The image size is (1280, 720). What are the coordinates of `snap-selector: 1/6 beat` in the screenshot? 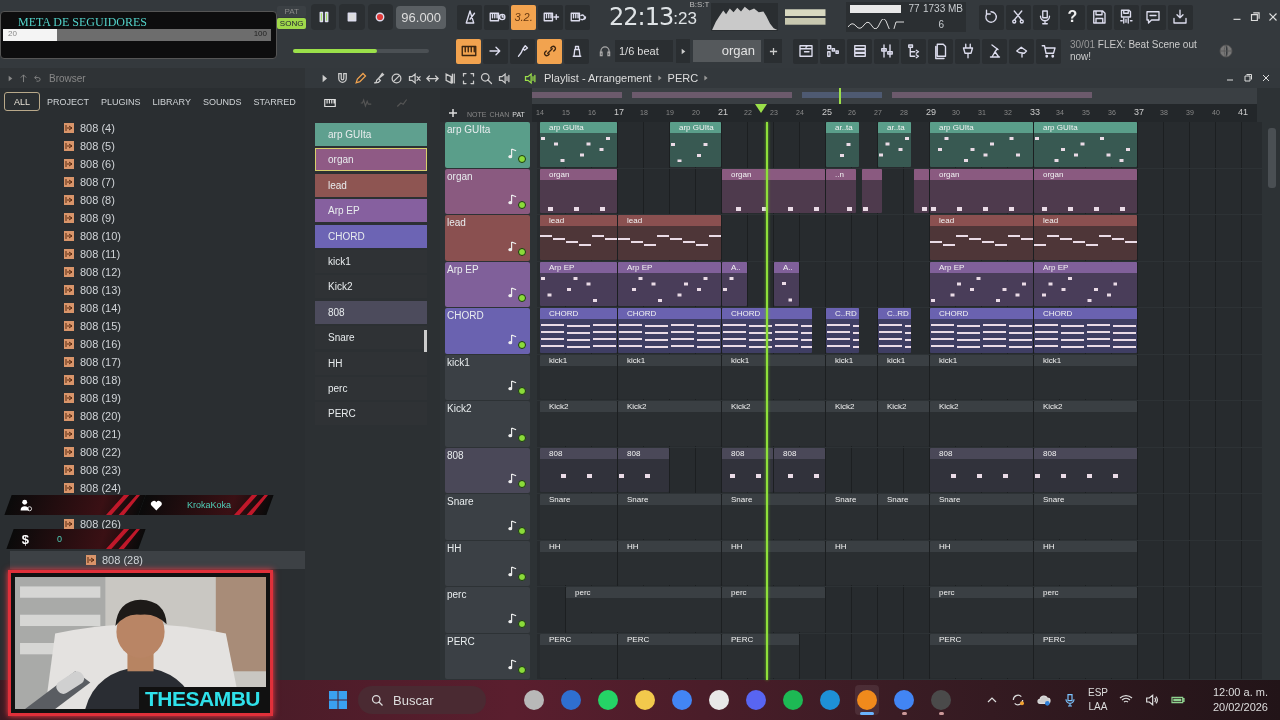 It's located at (644, 51).